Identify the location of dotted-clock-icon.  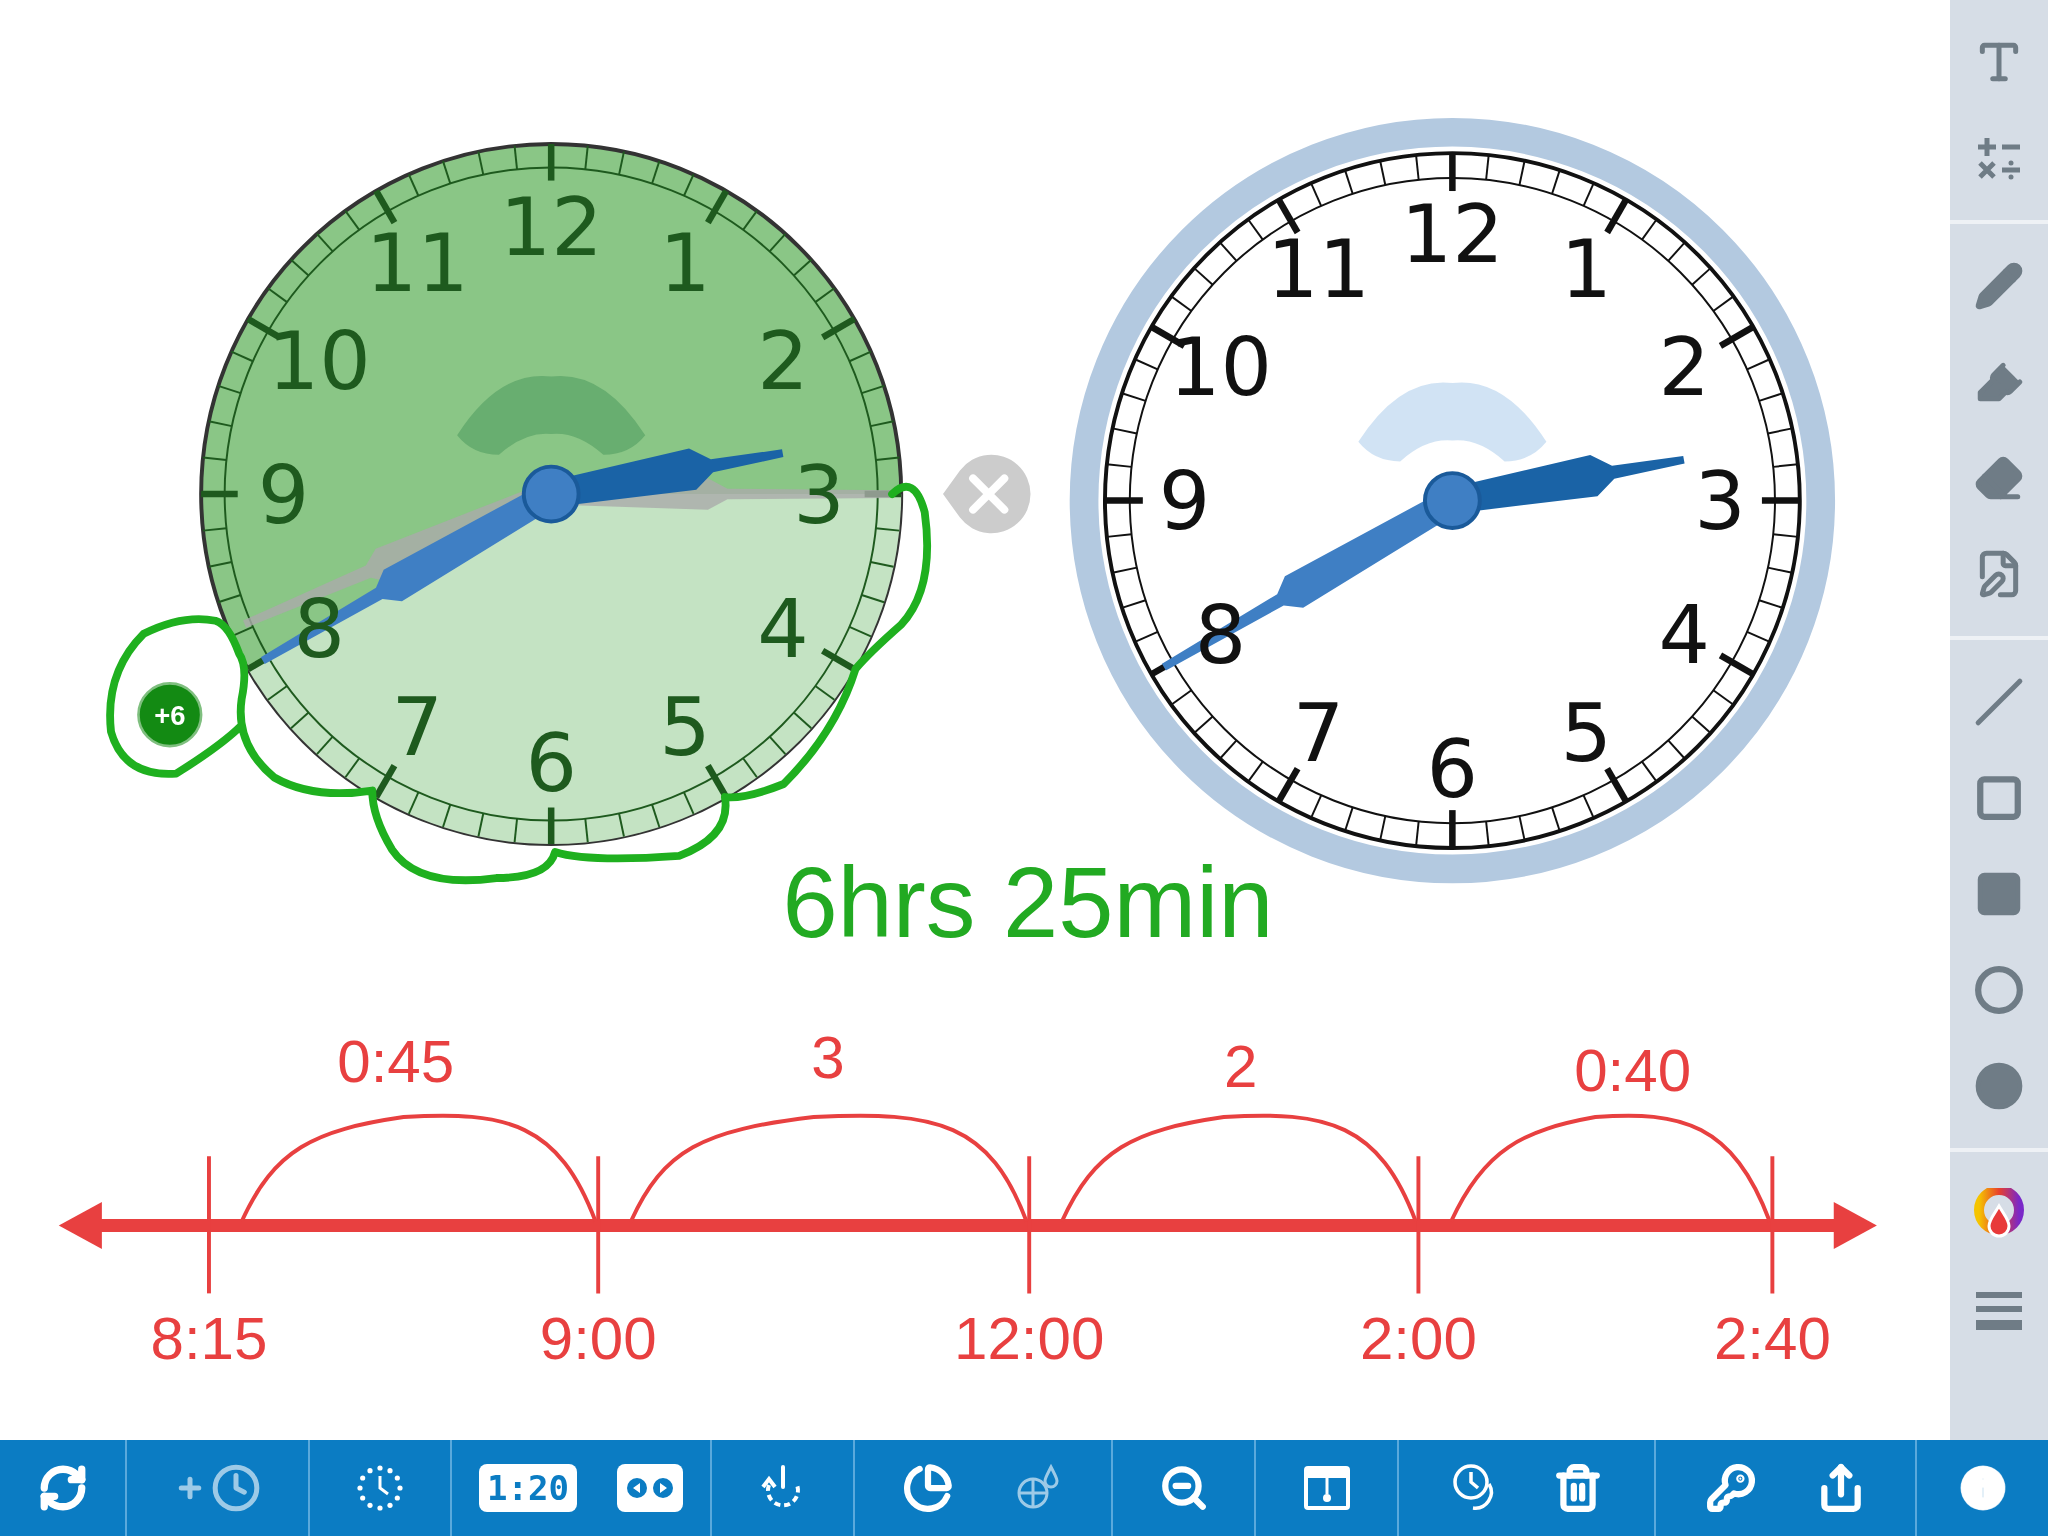
(380, 1488).